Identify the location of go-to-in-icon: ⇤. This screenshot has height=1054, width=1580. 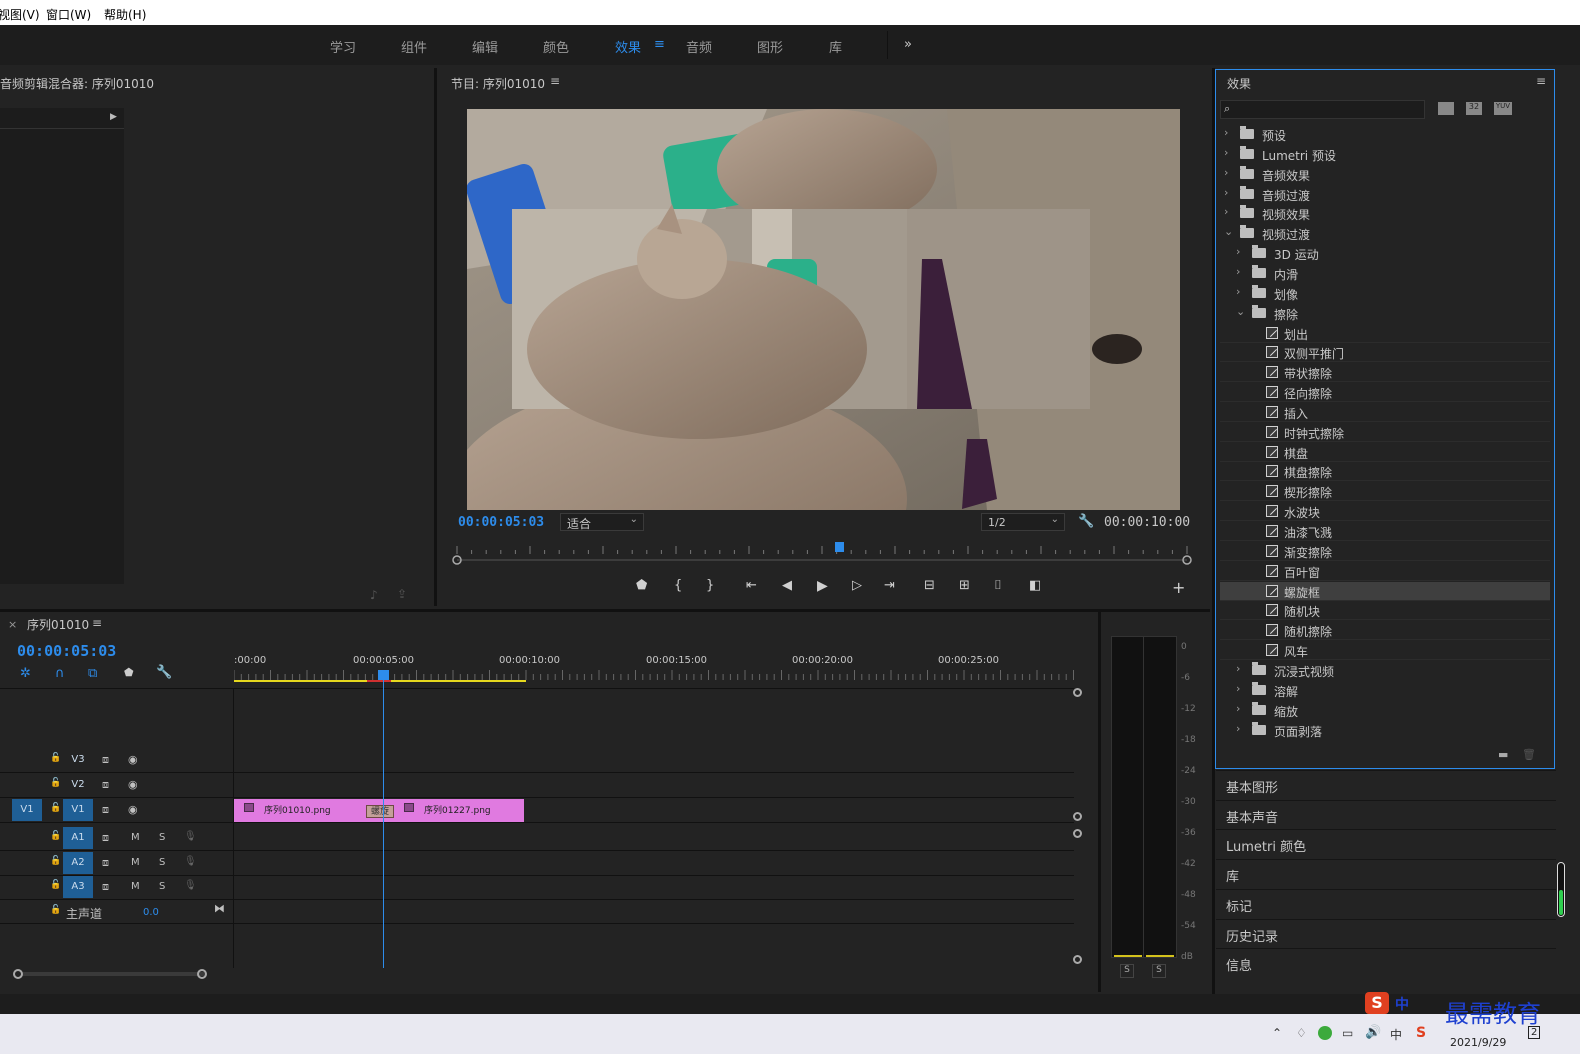
(751, 585).